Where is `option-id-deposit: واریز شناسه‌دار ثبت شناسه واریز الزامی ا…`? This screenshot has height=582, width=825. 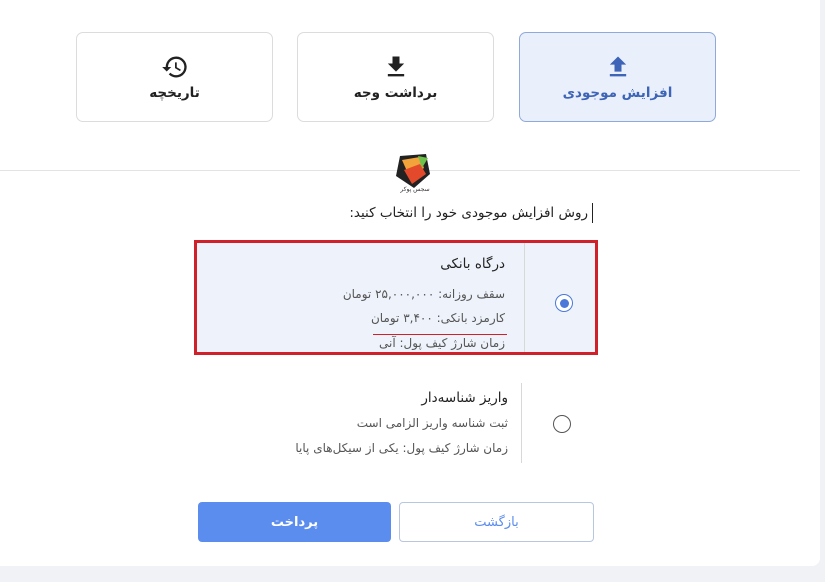 option-id-deposit: واریز شناسه‌دار ثبت شناسه واریز الزامی ا… is located at coordinates (396, 423).